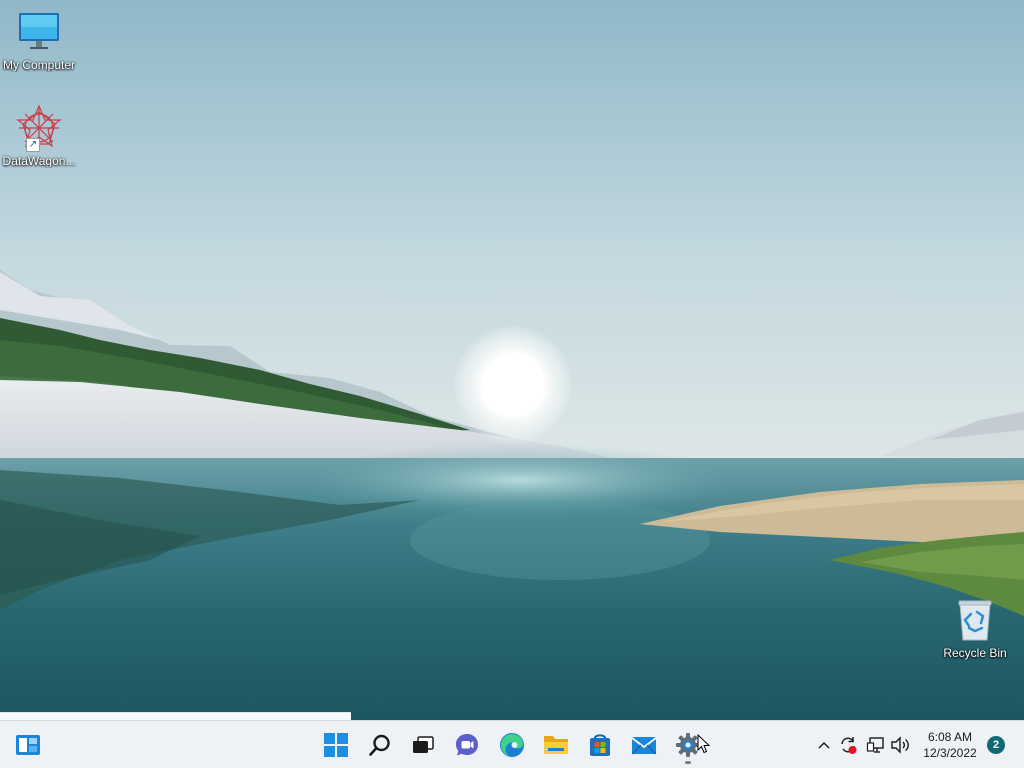 Image resolution: width=1024 pixels, height=768 pixels. I want to click on mail-button, so click(644, 745).